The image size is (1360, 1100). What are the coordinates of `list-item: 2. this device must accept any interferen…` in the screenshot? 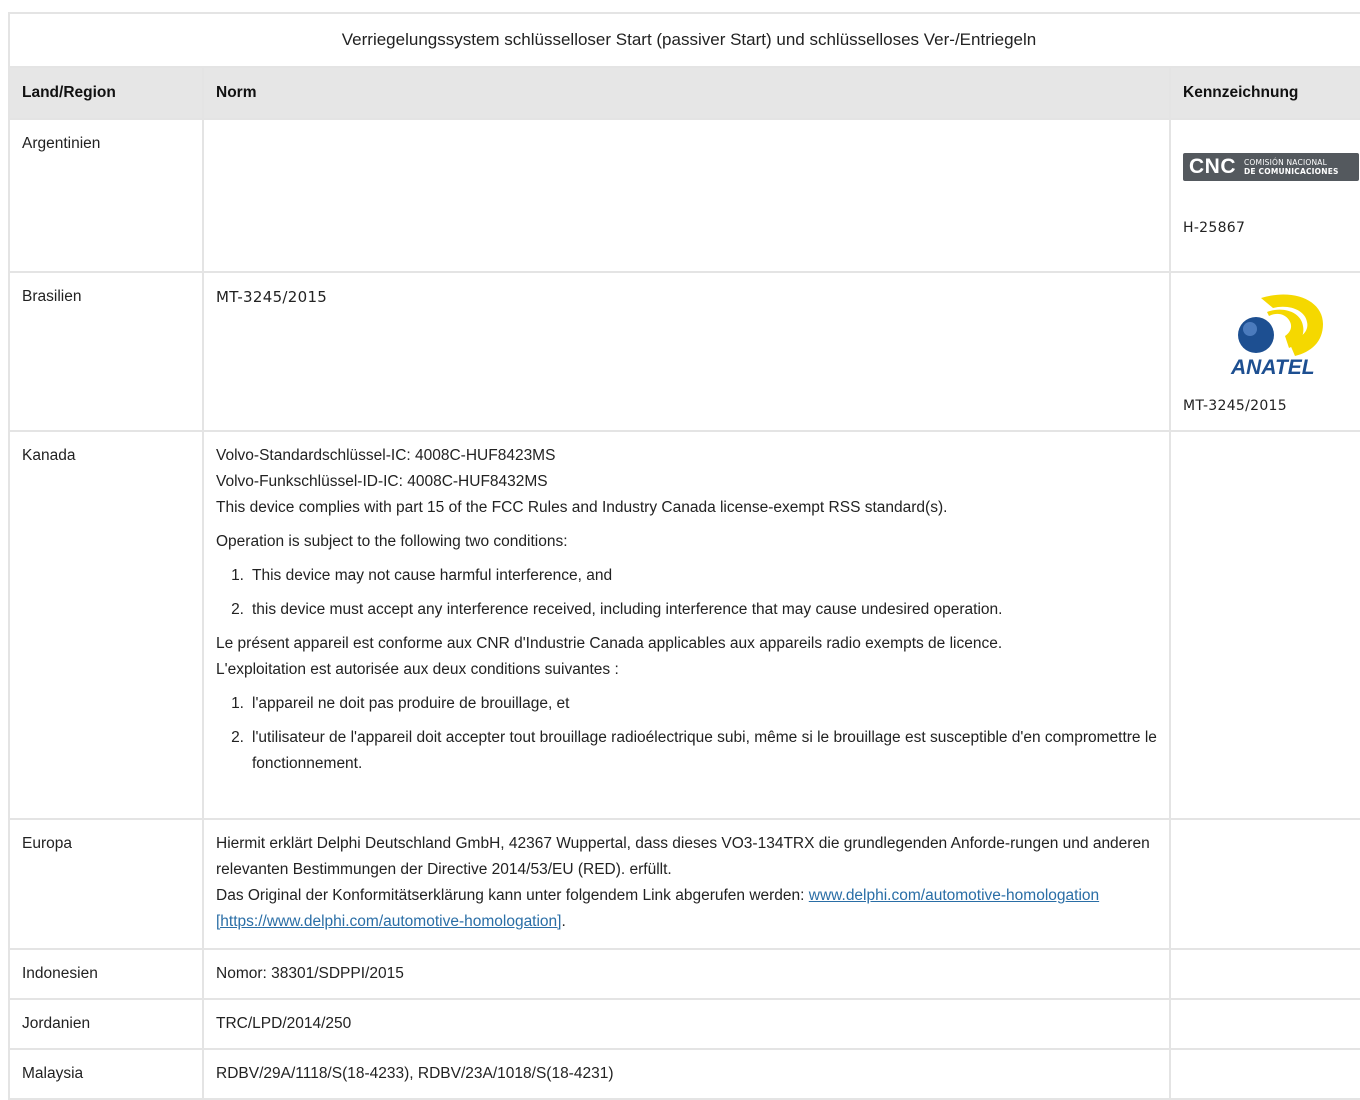 It's located at (617, 609).